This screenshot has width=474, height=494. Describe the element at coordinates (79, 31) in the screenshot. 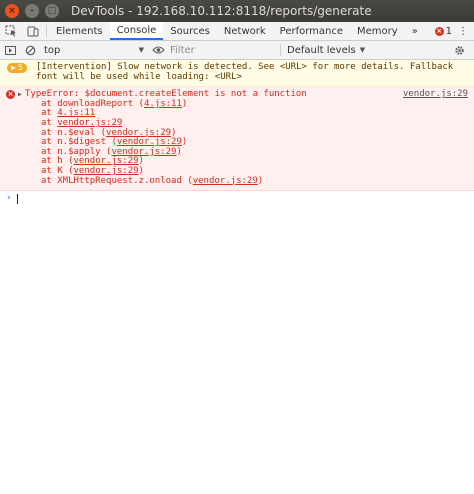

I see `tab-elements: Elements` at that location.